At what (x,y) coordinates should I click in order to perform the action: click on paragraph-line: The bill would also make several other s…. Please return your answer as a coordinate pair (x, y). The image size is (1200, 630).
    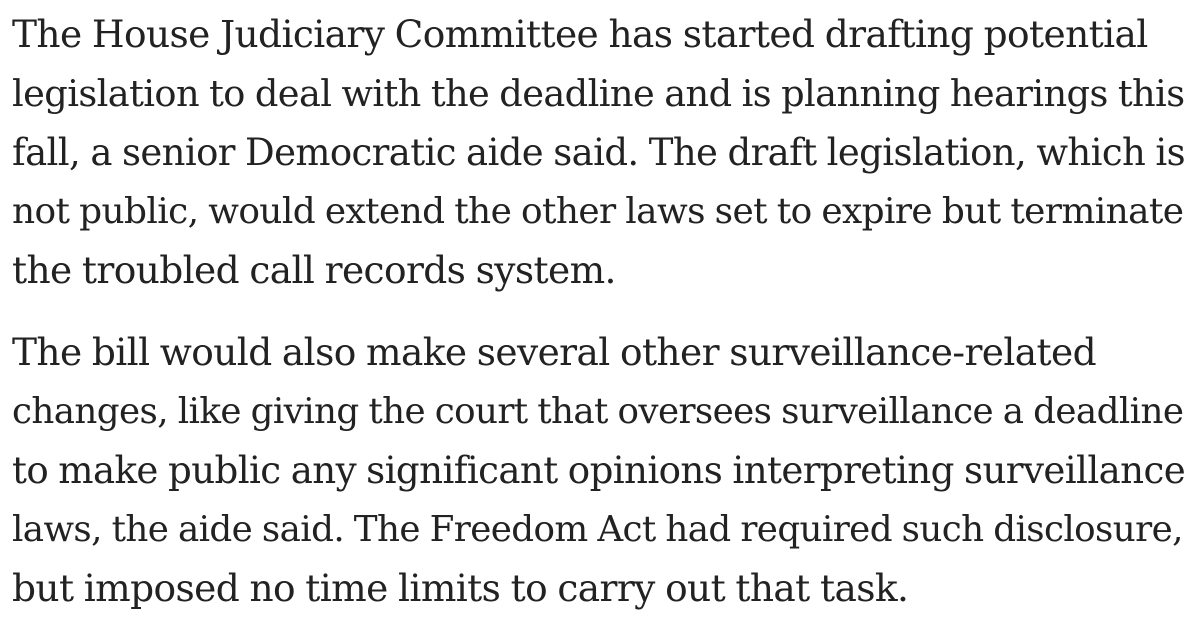
    Looking at the image, I should click on (554, 352).